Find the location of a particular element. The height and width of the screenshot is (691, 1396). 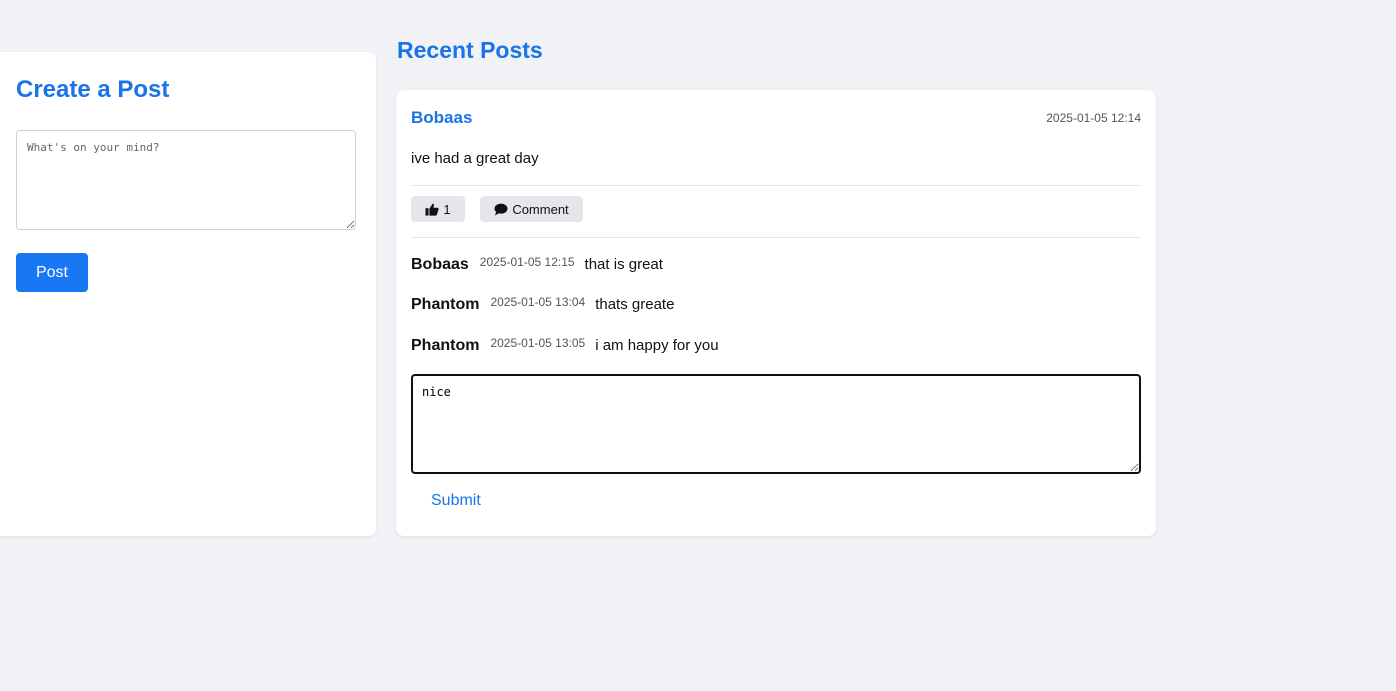

comment-button: Comment is located at coordinates (531, 209).